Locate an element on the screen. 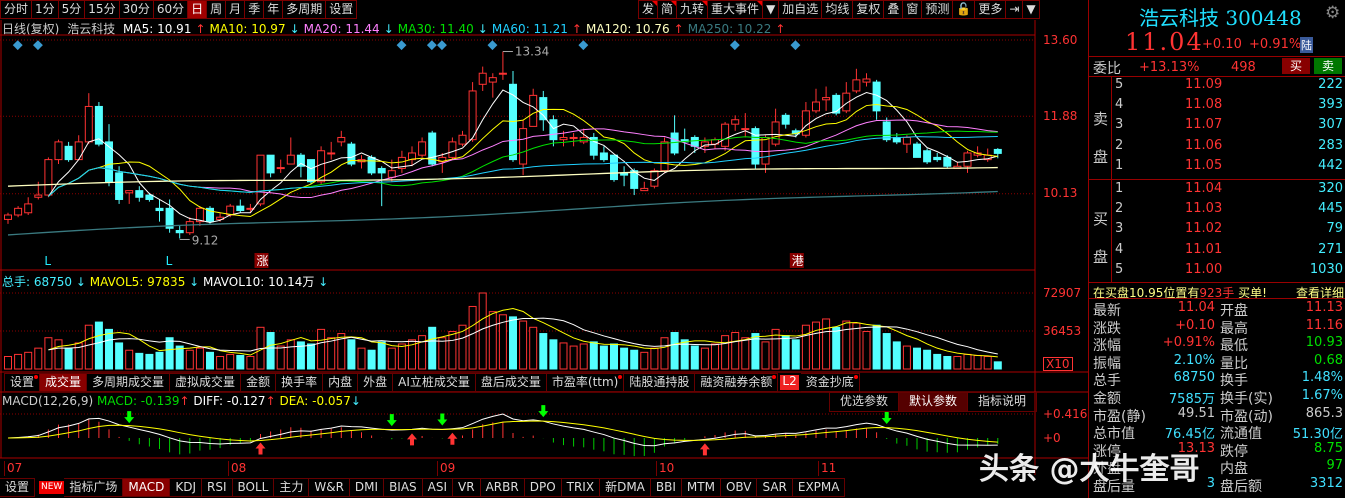 This screenshot has height=498, width=1345. indicator-tab-0: 设置 is located at coordinates (22, 382).